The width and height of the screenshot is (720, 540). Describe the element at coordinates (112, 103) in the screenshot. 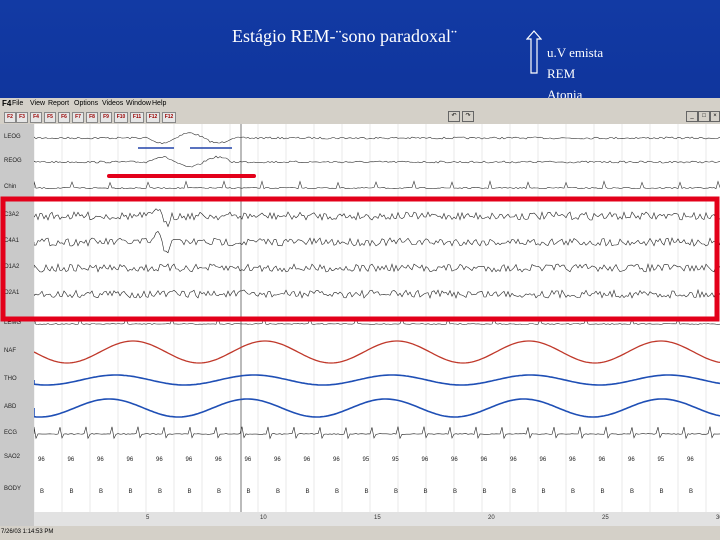

I see `menu-videos: Videos` at that location.